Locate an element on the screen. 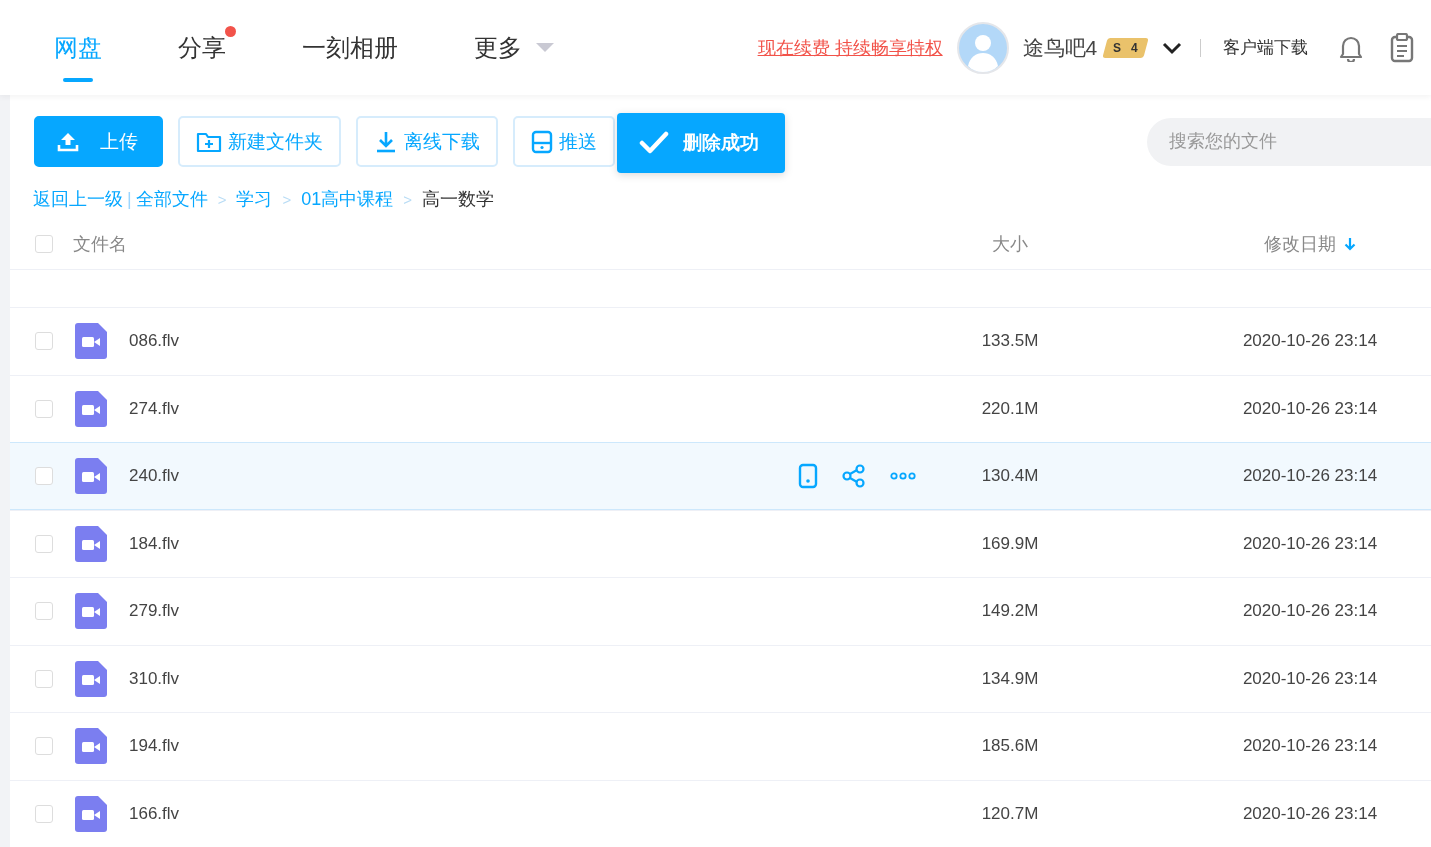 Image resolution: width=1431 pixels, height=847 pixels. file-row: 166.flv 120.7M 2020-10-26 23:14 is located at coordinates (720, 813).